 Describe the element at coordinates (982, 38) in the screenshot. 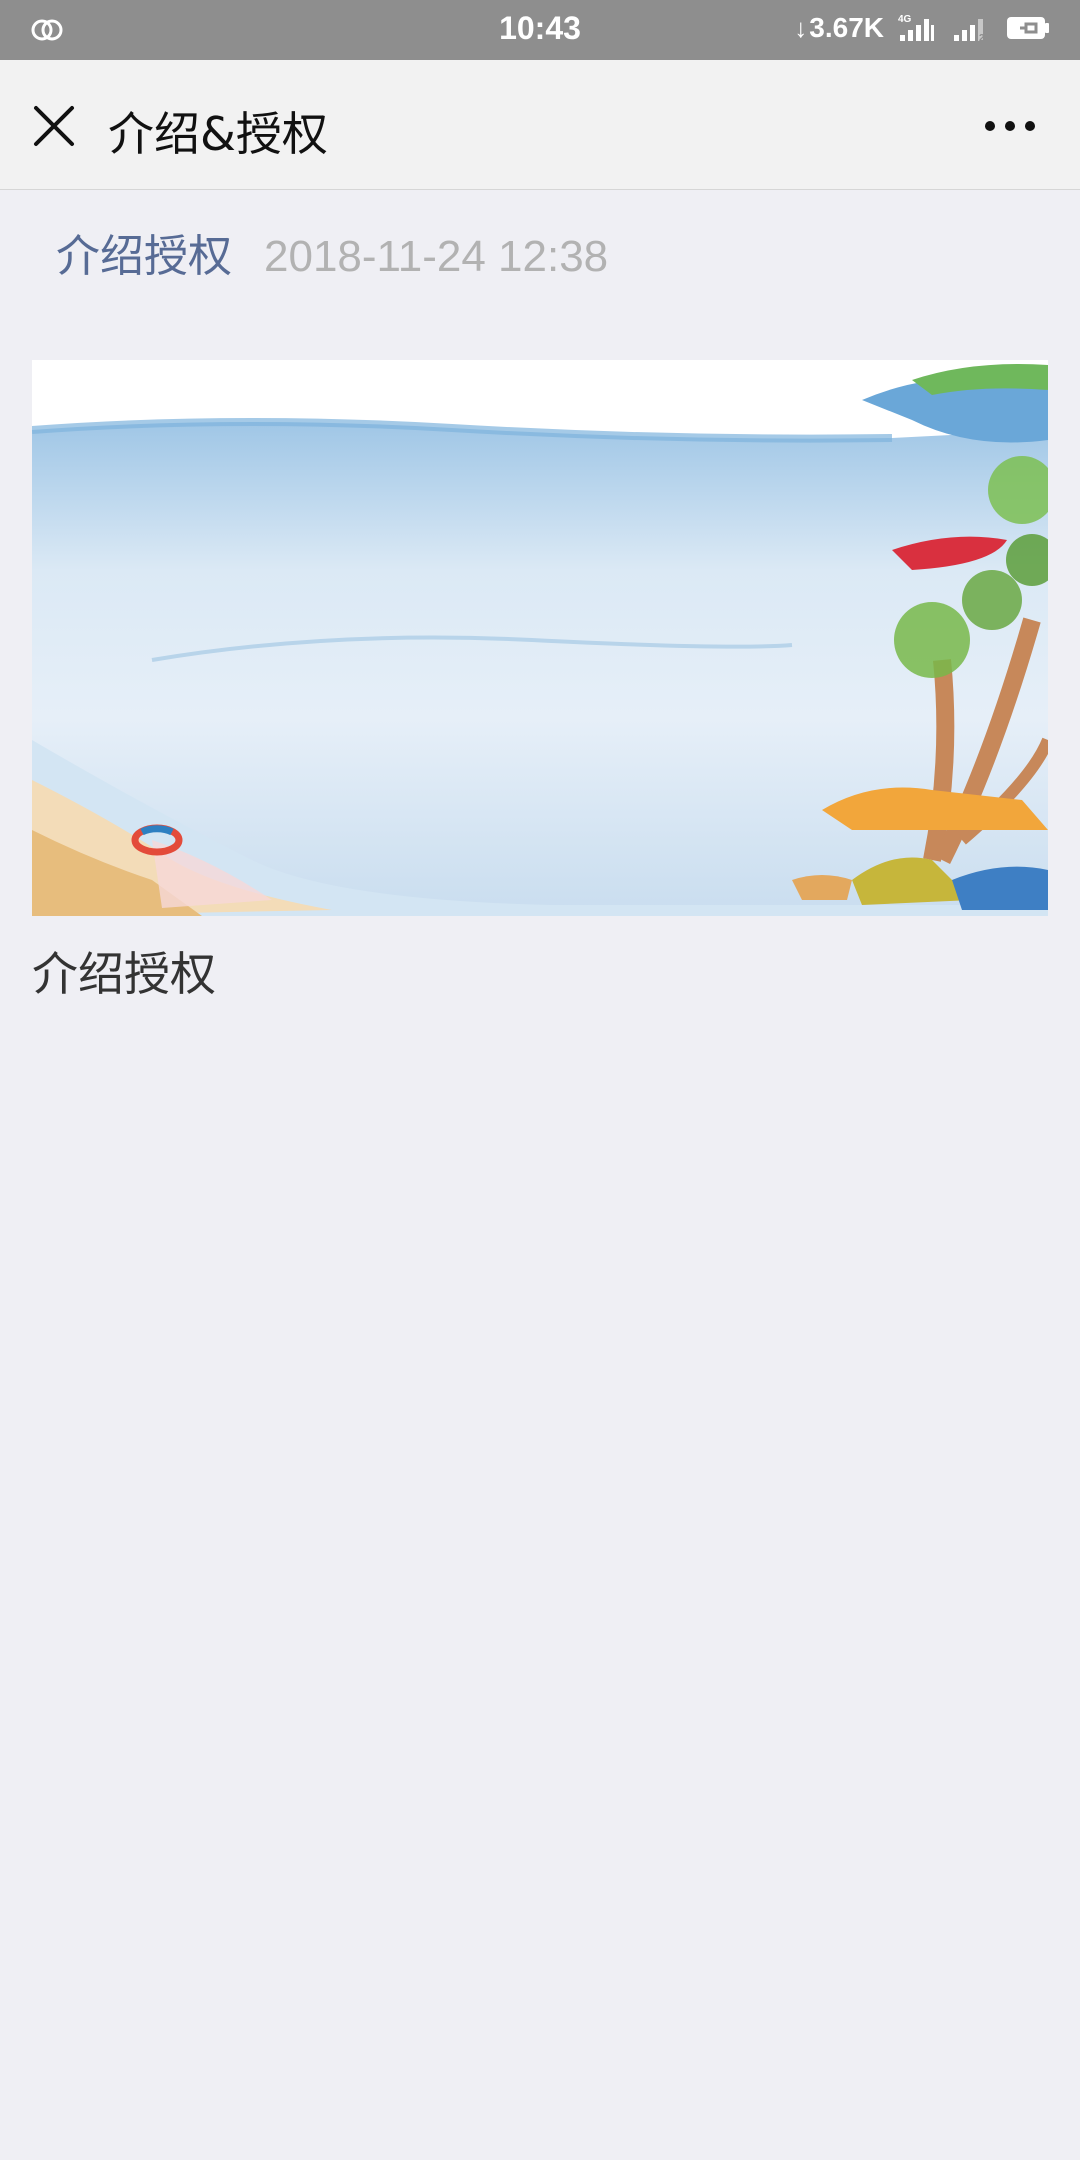

I see `sim2-label: 2` at that location.